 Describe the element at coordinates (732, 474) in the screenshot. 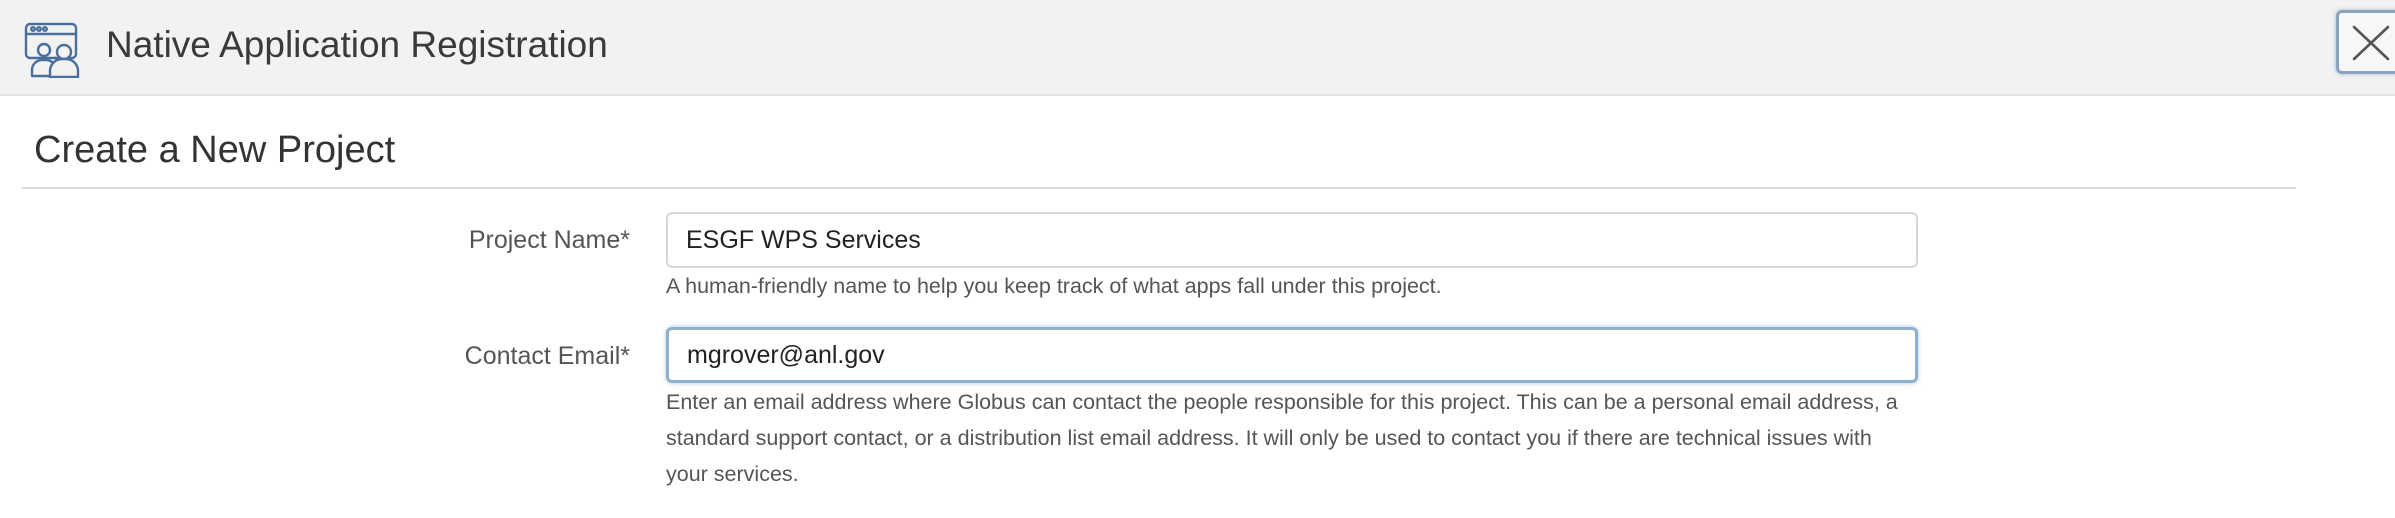

I see `contact-email-help-line: your services.` at that location.